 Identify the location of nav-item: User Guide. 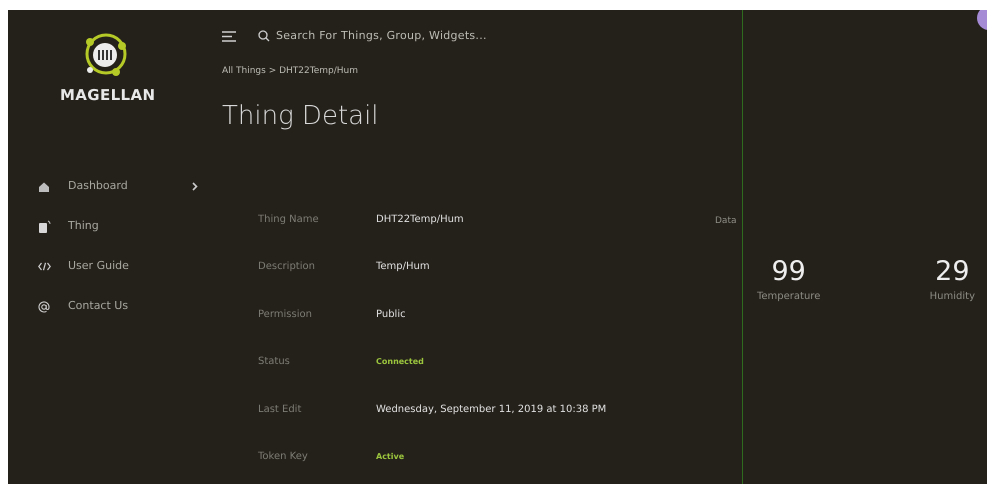
(118, 266).